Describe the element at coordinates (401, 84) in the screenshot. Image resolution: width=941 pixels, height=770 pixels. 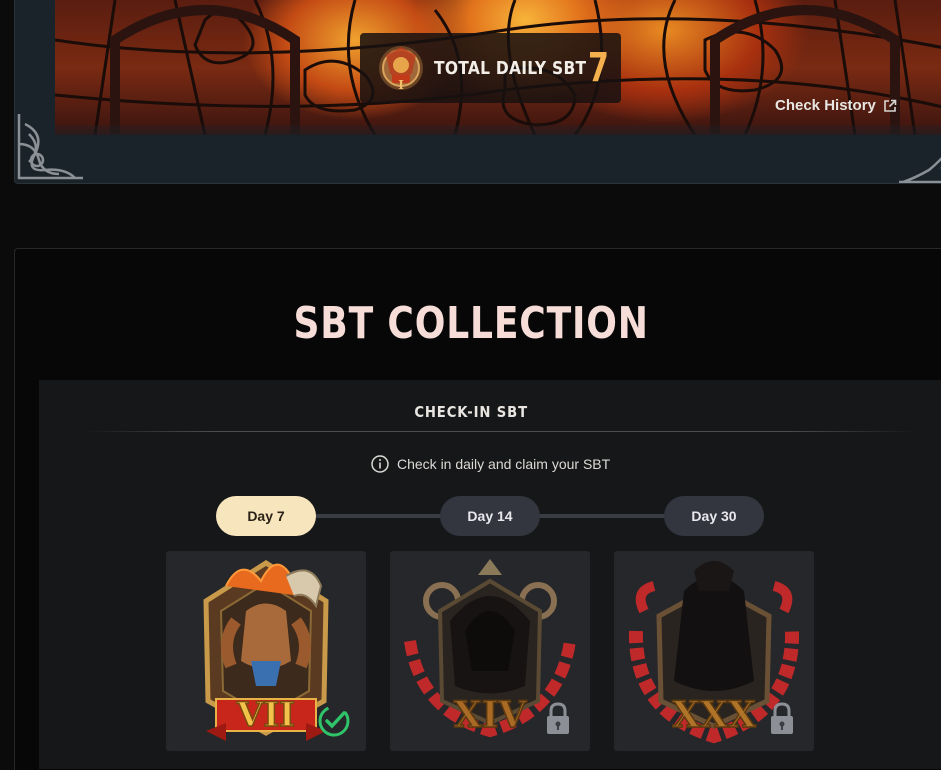
I see `svg-text: I` at that location.